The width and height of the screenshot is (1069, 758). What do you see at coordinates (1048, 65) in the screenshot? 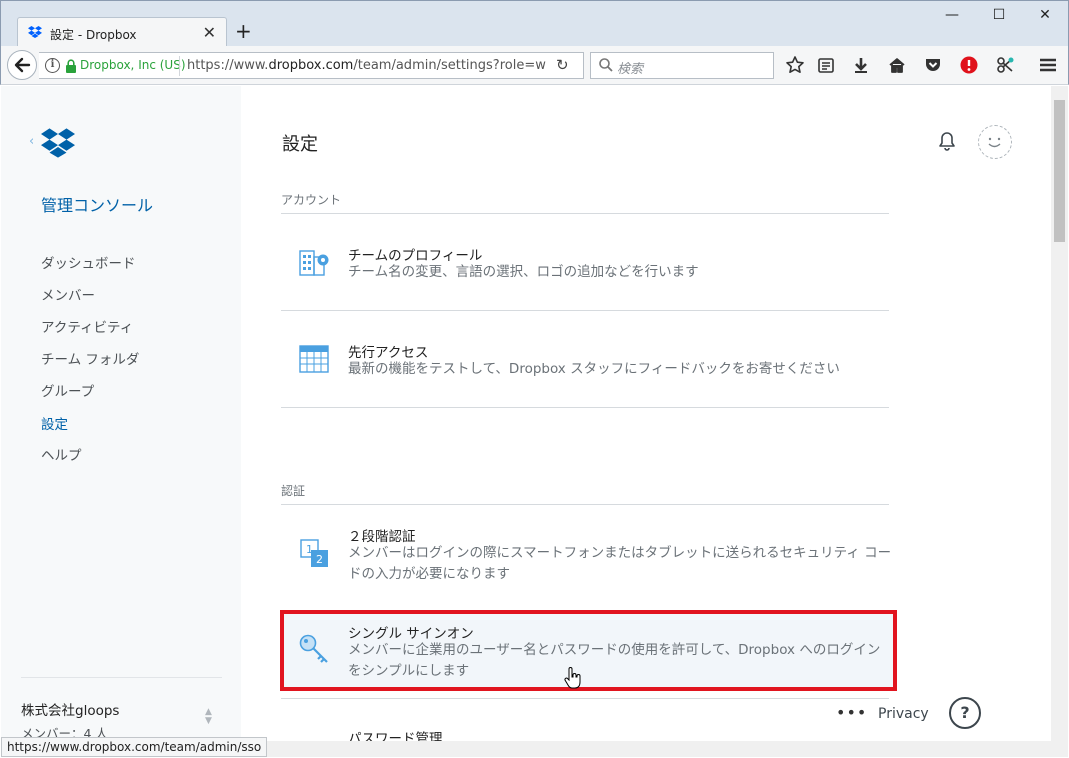
I see `hamburger-menu-icon` at bounding box center [1048, 65].